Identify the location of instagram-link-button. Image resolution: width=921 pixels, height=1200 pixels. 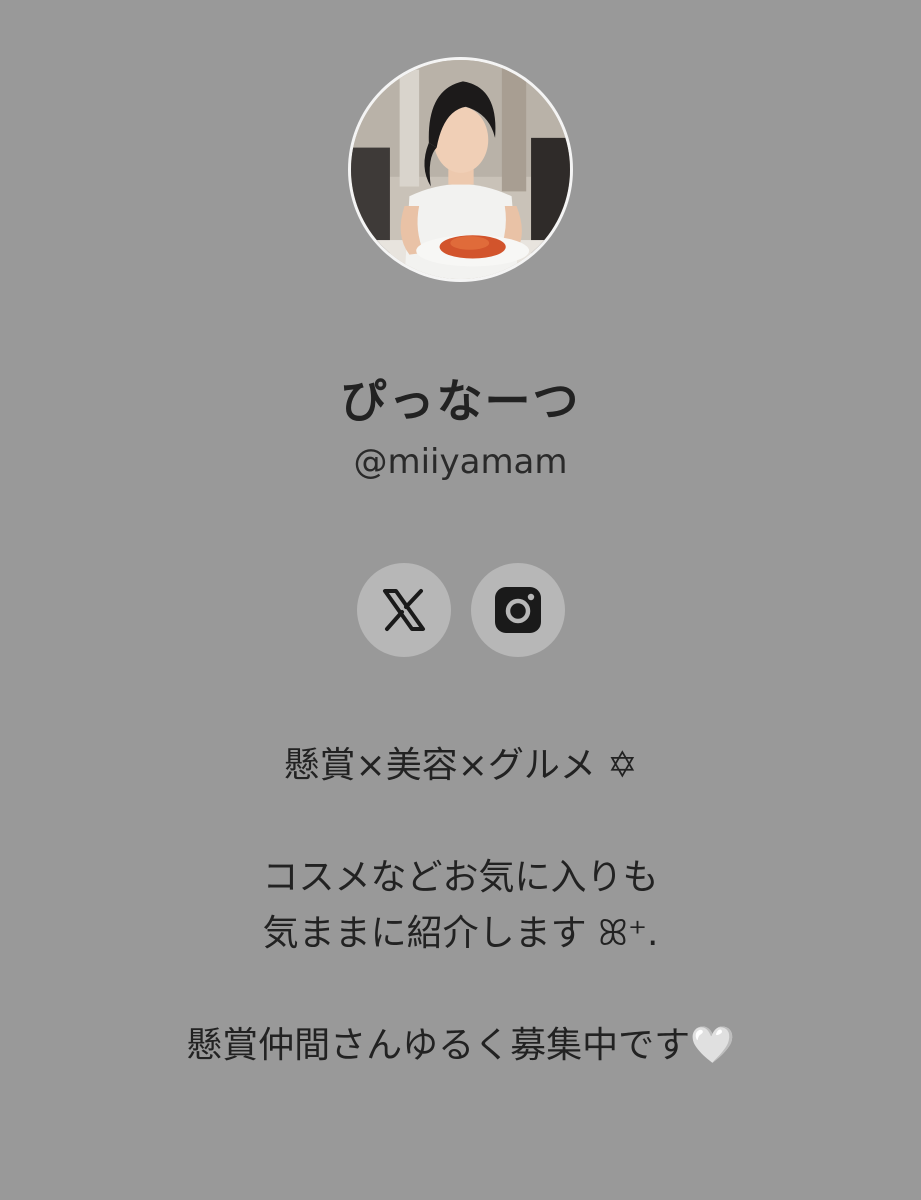
(518, 610).